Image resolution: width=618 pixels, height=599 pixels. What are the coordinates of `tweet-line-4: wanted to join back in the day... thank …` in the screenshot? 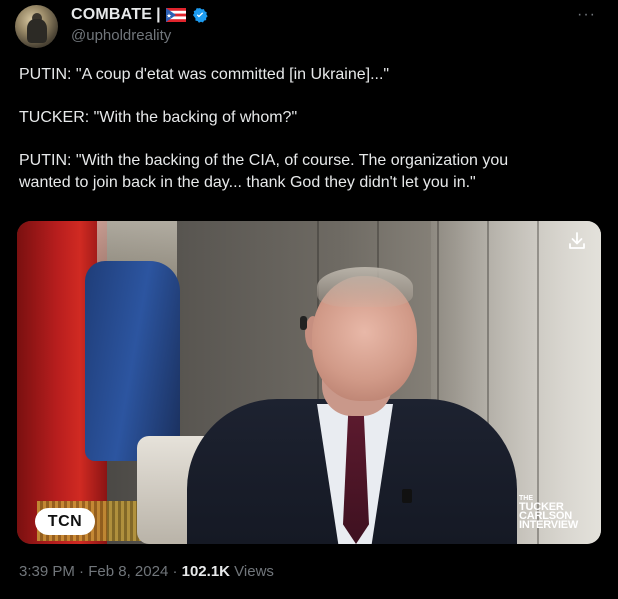 It's located at (247, 182).